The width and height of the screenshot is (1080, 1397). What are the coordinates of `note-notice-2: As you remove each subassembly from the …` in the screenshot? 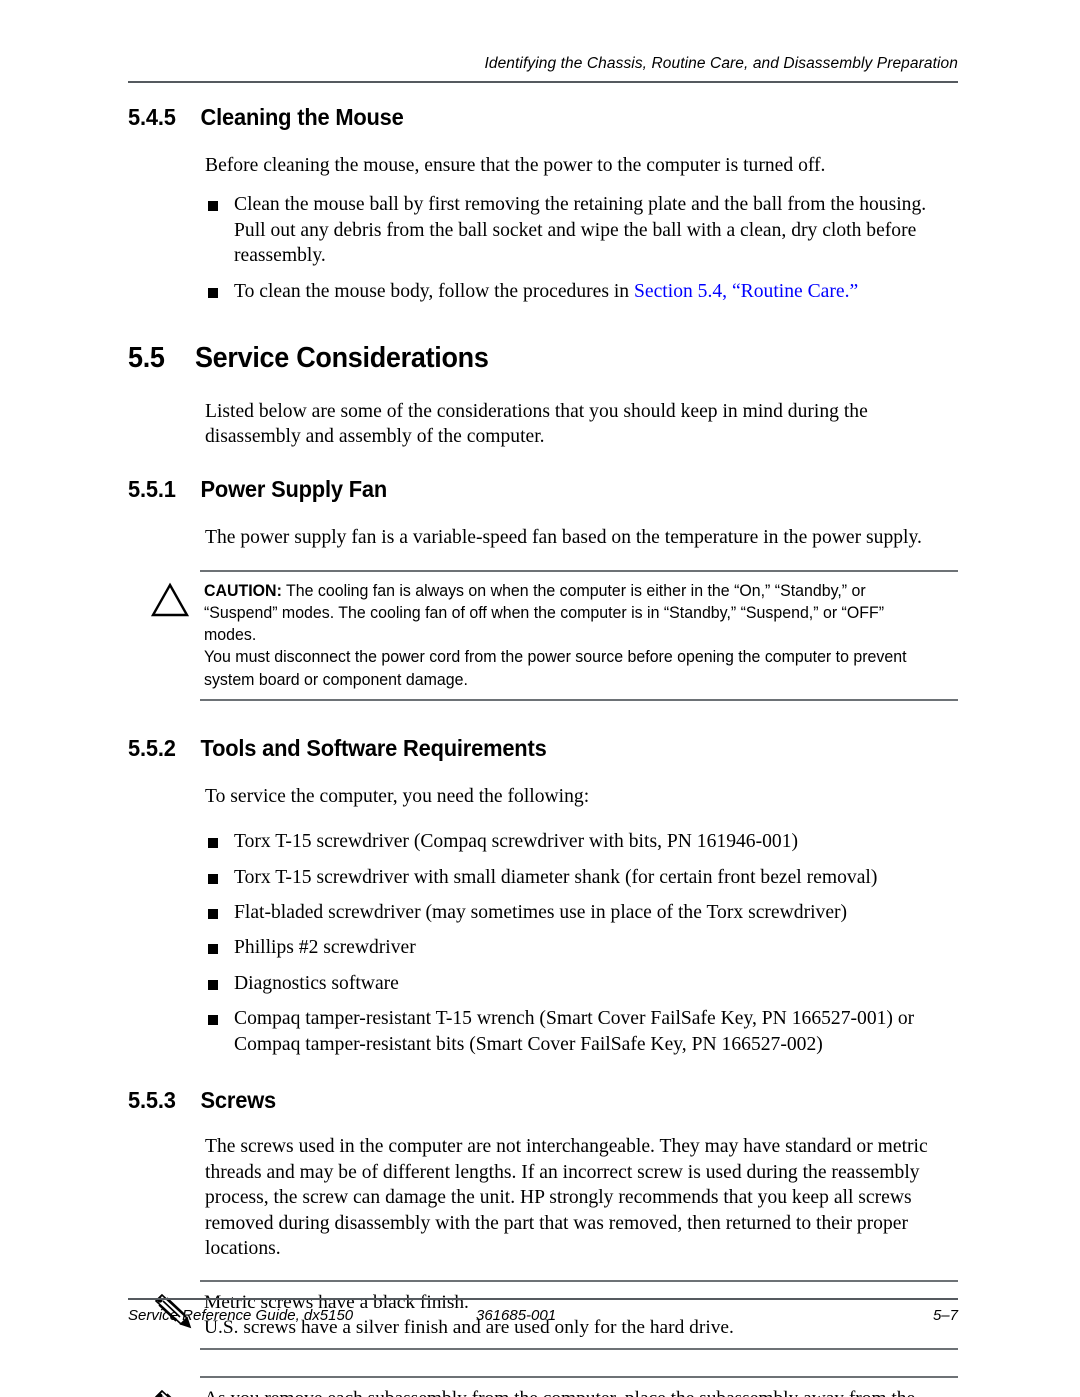 It's located at (543, 1386).